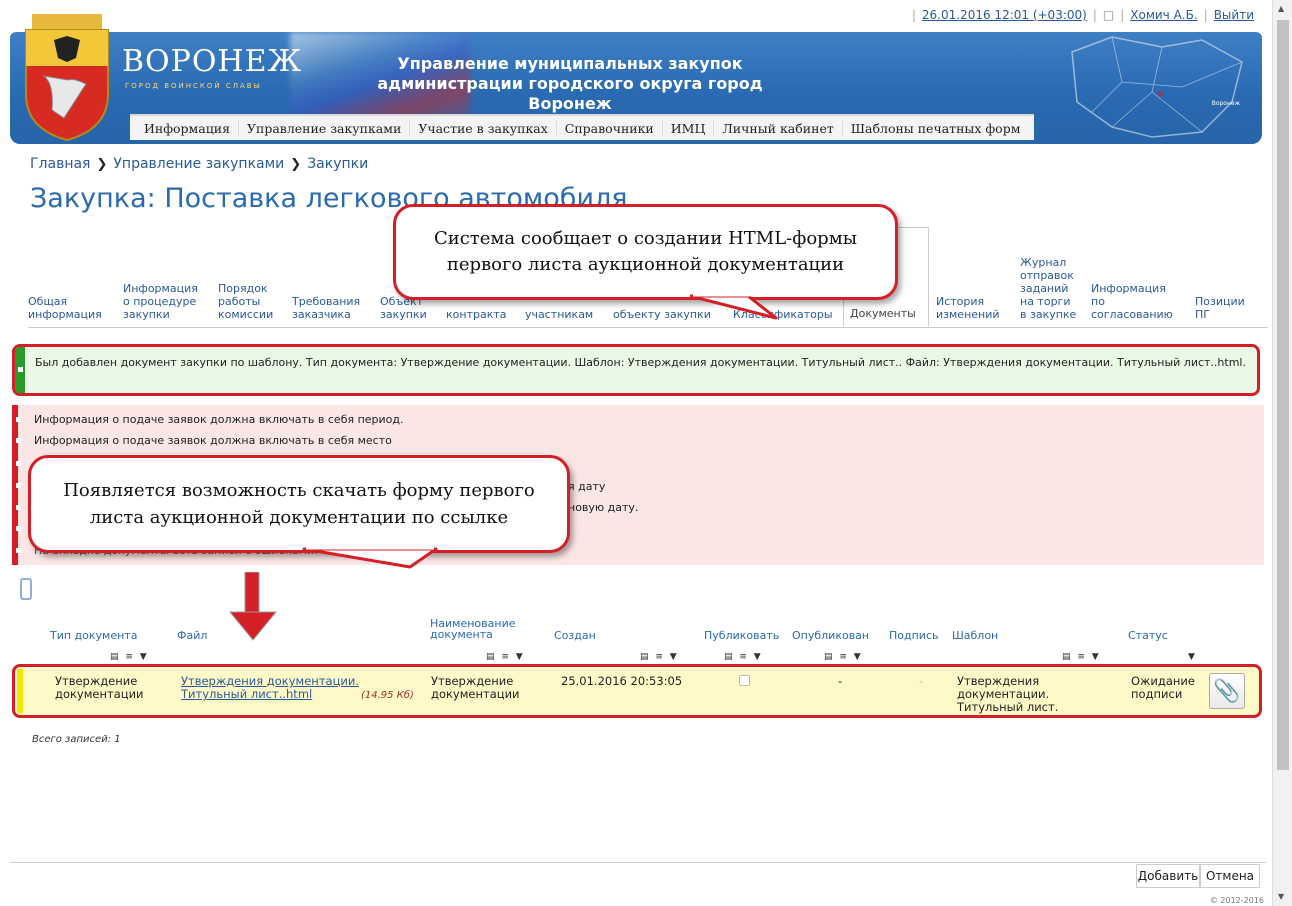 This screenshot has height=906, width=1292. What do you see at coordinates (608, 128) in the screenshot?
I see `menu-item-directories: Справочники` at bounding box center [608, 128].